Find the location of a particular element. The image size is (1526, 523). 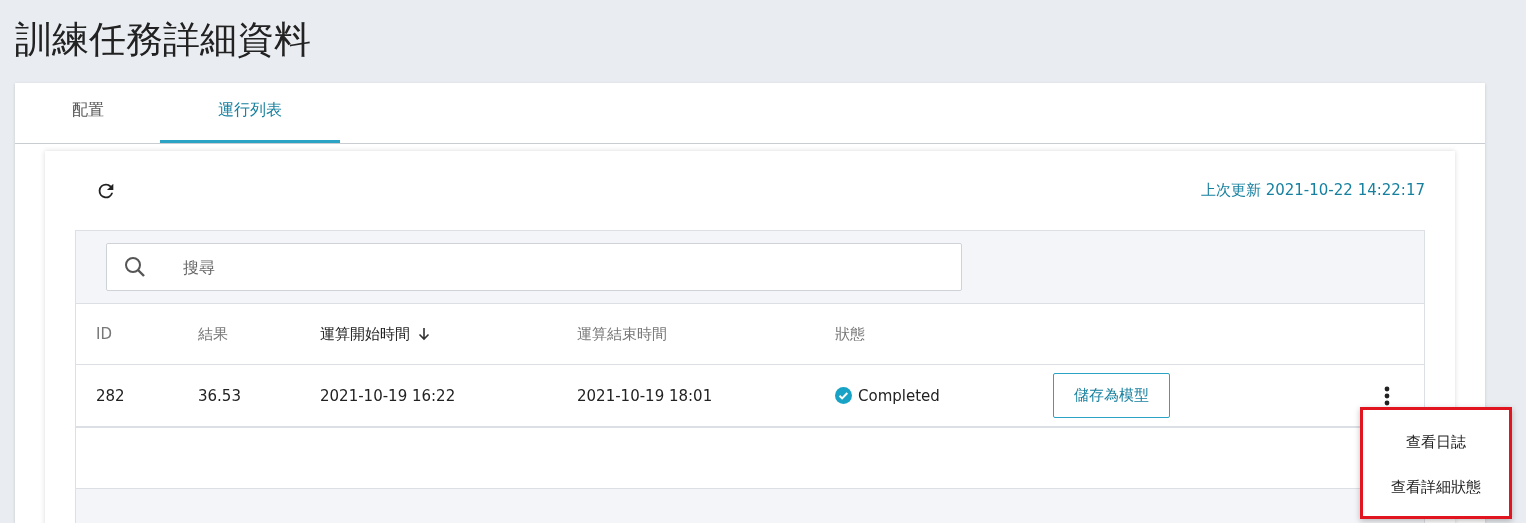

table-cell: 2021-10-19 16:22 is located at coordinates (388, 395).